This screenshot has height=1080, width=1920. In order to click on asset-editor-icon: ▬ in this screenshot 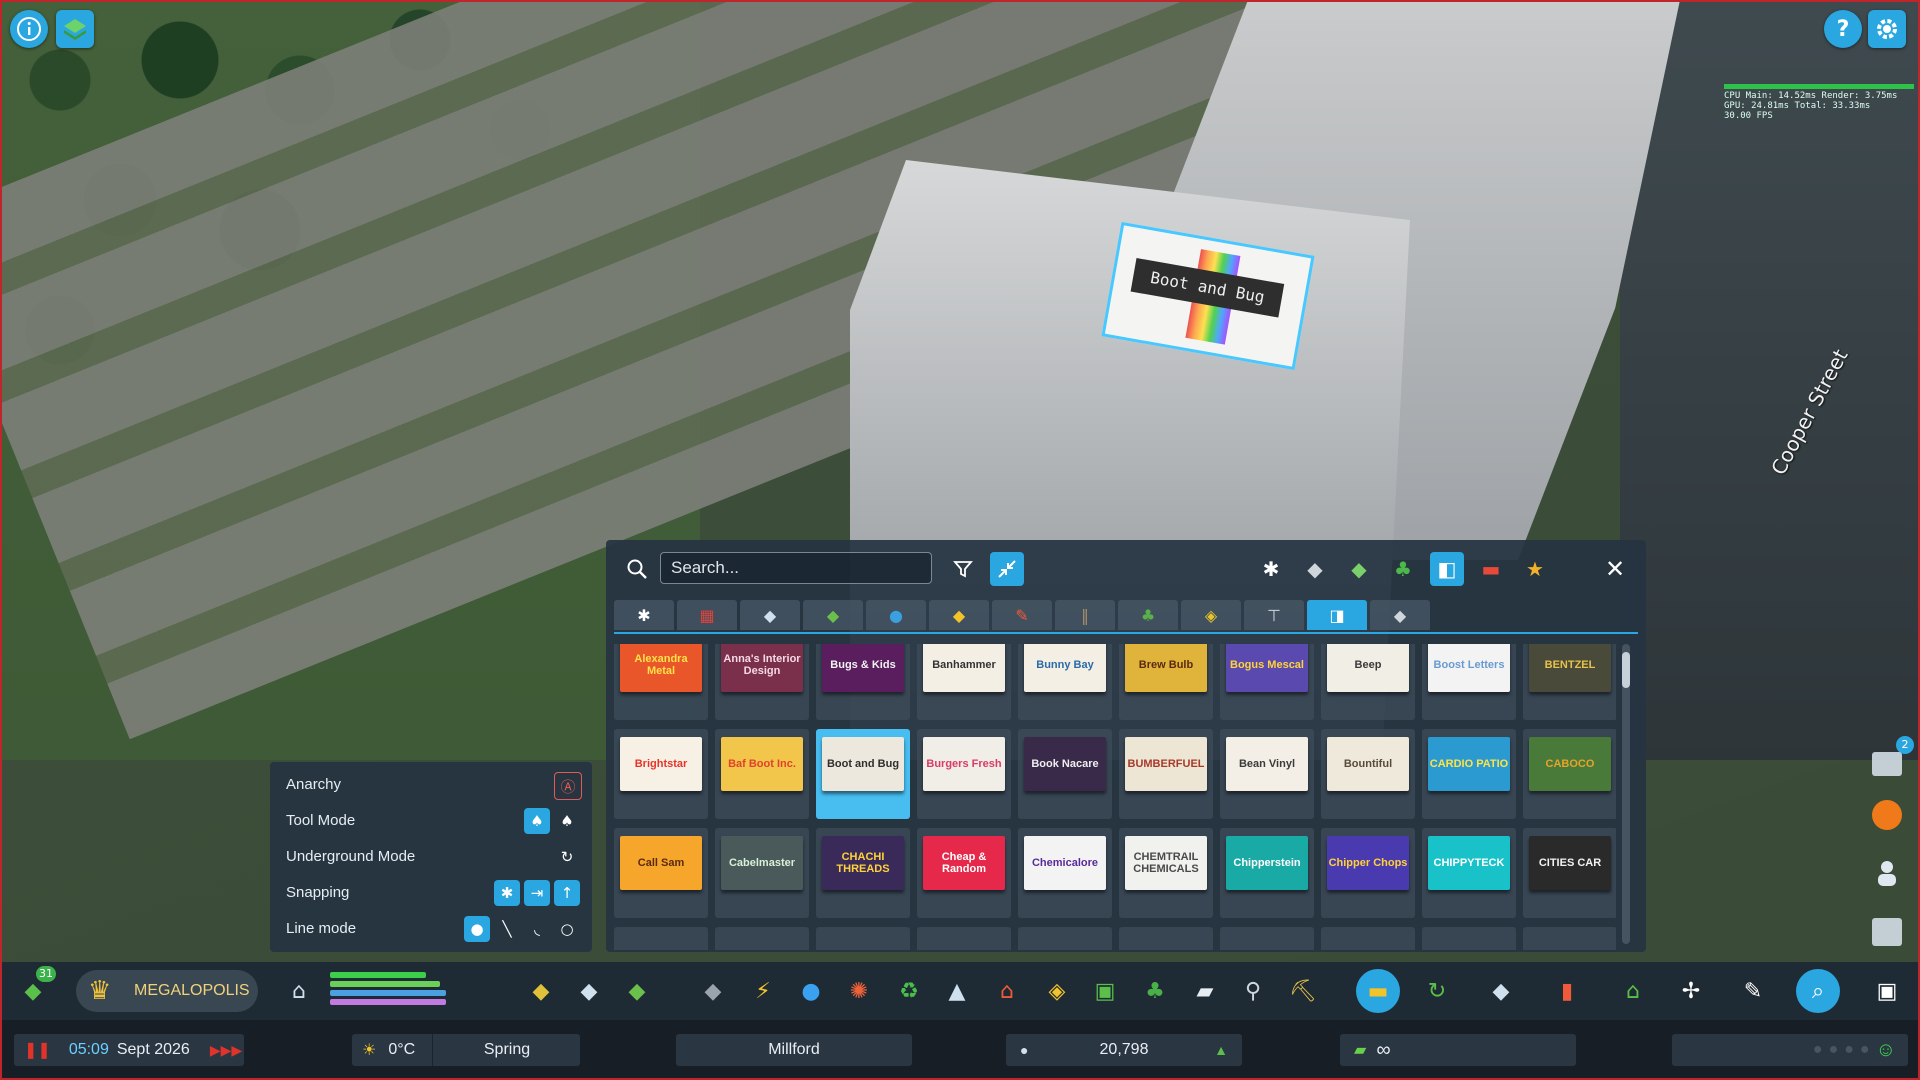, I will do `click(1378, 991)`.